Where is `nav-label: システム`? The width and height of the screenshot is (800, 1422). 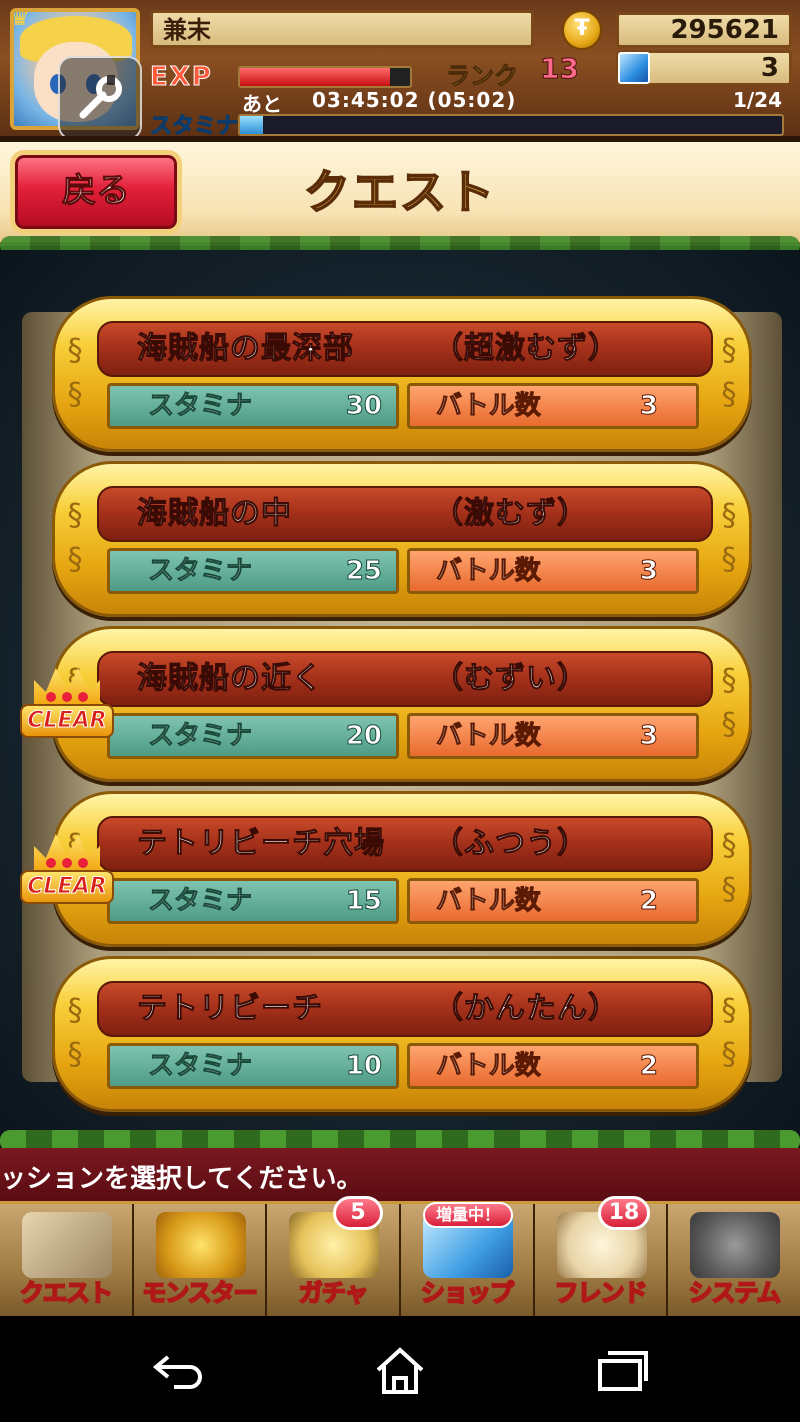
nav-label: システム is located at coordinates (735, 1293).